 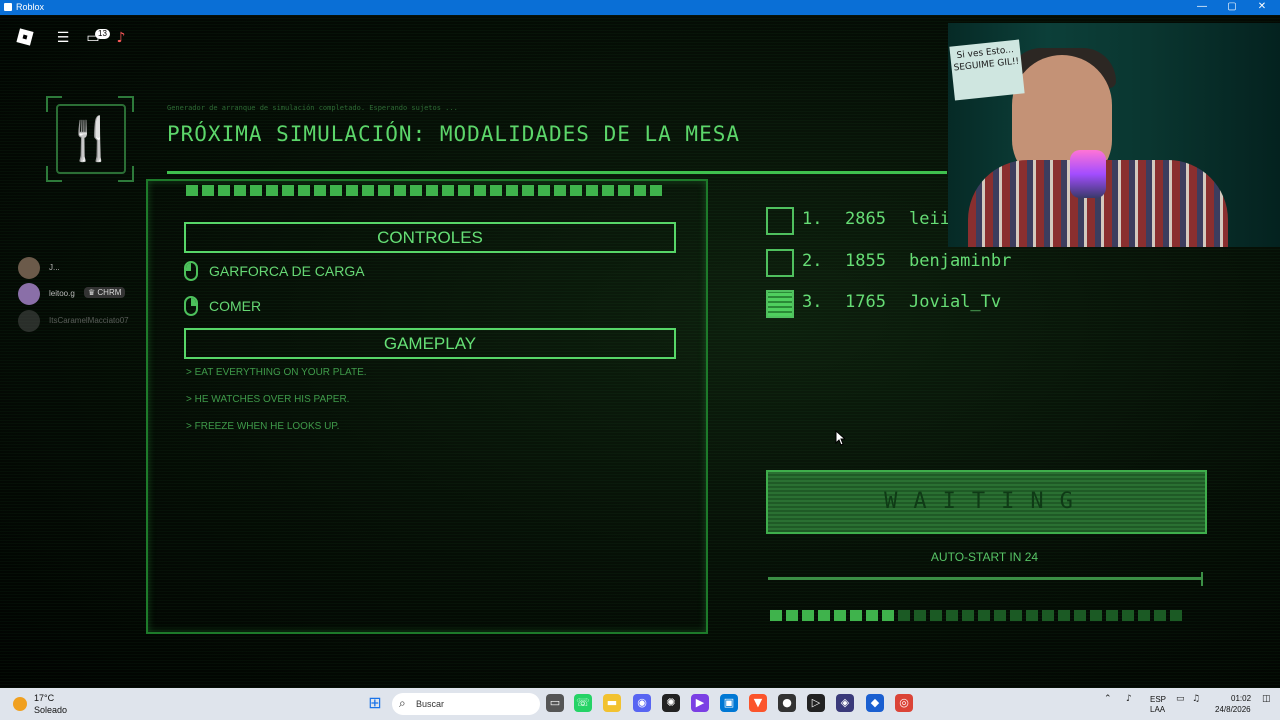 I want to click on close-button: ✕, so click(x=1262, y=6).